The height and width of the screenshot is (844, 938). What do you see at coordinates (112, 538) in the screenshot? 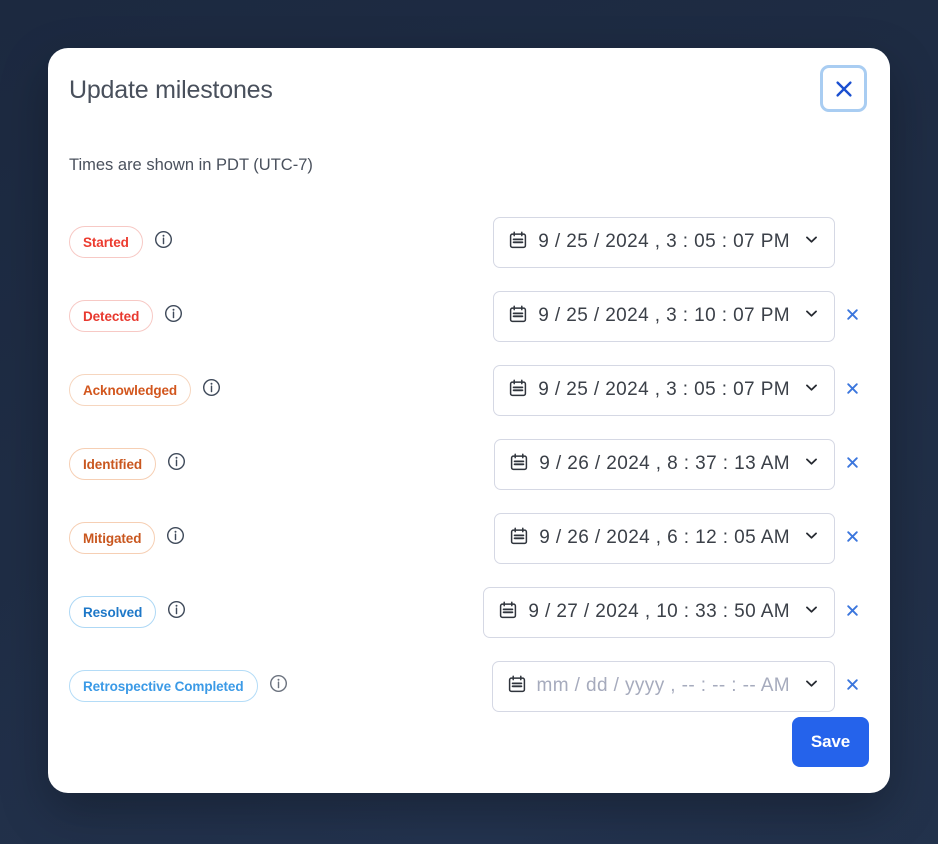
I see `milestone-badge: Mitigated` at bounding box center [112, 538].